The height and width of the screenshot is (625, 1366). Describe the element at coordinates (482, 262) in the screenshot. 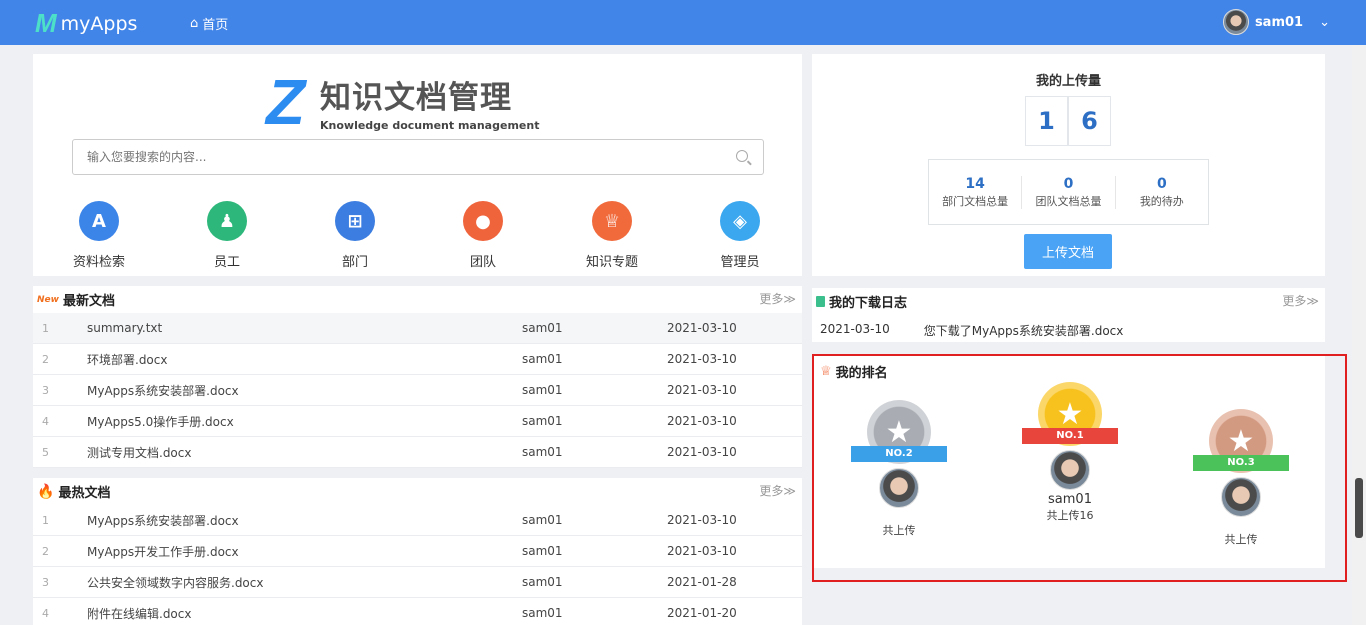

I see `quick-link-label: 团队` at that location.